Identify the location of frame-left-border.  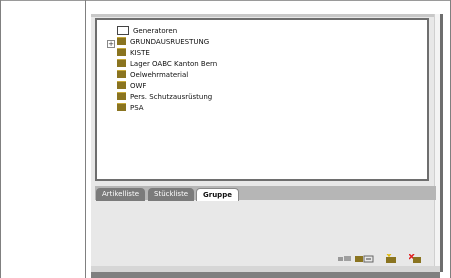
(0, 139).